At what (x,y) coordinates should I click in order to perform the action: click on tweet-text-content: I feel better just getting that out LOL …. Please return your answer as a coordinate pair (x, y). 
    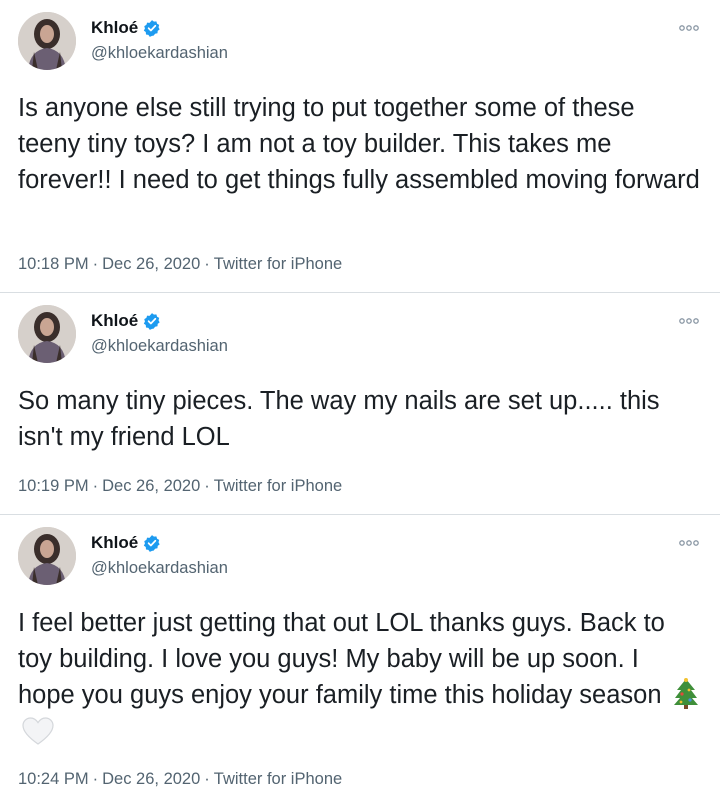
    Looking at the image, I should click on (345, 659).